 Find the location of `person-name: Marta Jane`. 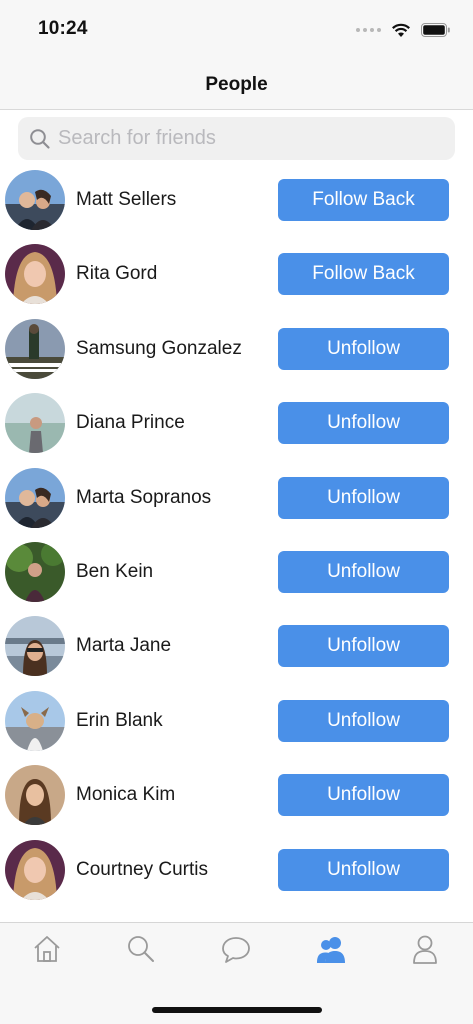

person-name: Marta Jane is located at coordinates (124, 646).